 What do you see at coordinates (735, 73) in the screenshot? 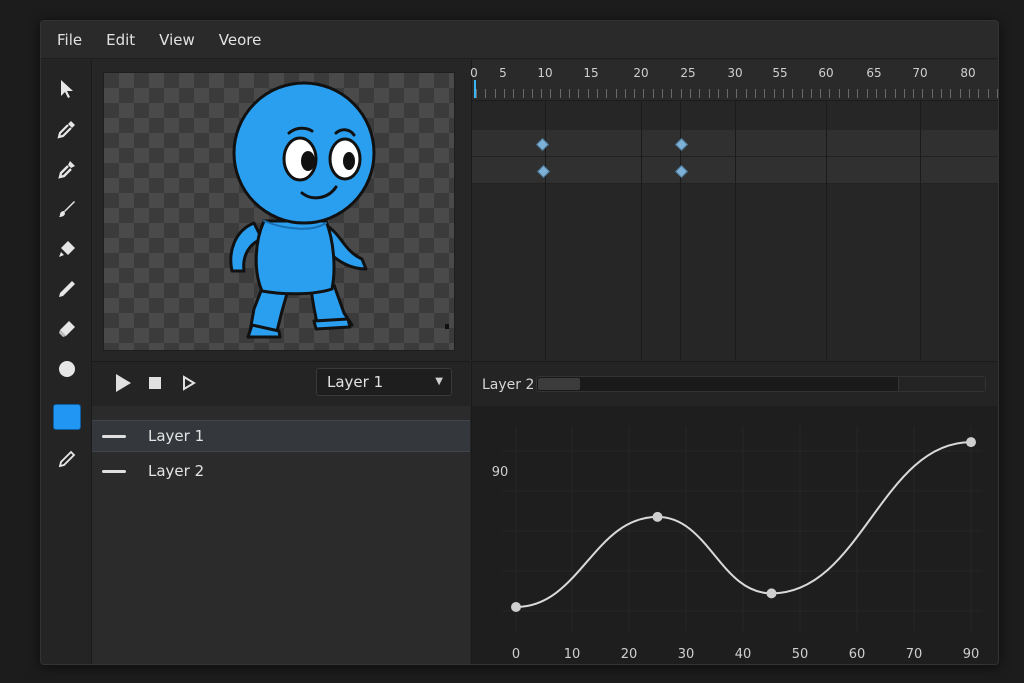
I see `ruler-label: 30` at bounding box center [735, 73].